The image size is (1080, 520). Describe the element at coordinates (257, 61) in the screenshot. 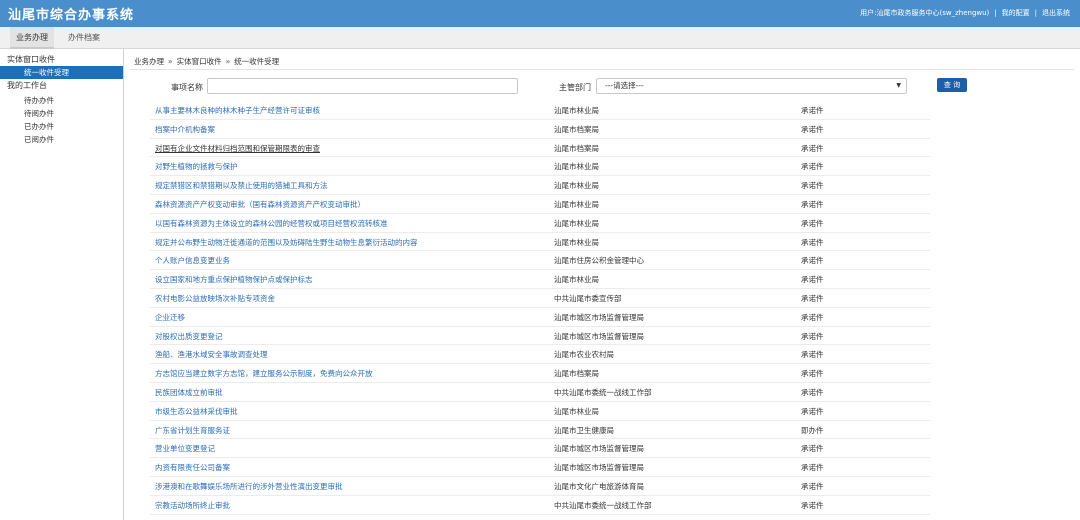

I see `breadcrumb-item: 统一收件受理` at that location.